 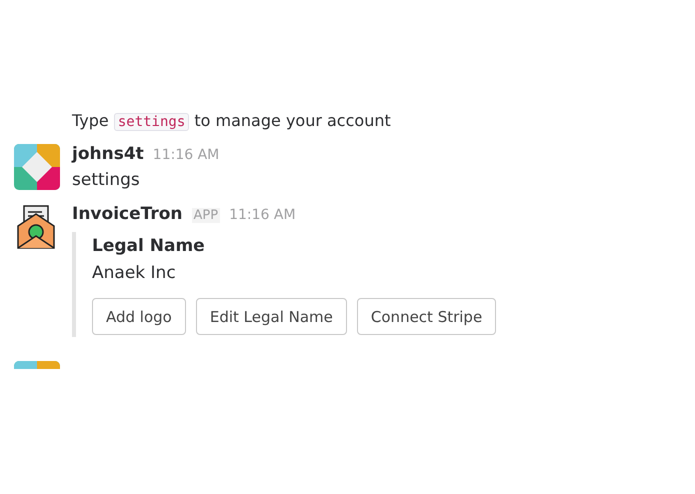 I want to click on message-text: settings, so click(x=106, y=180).